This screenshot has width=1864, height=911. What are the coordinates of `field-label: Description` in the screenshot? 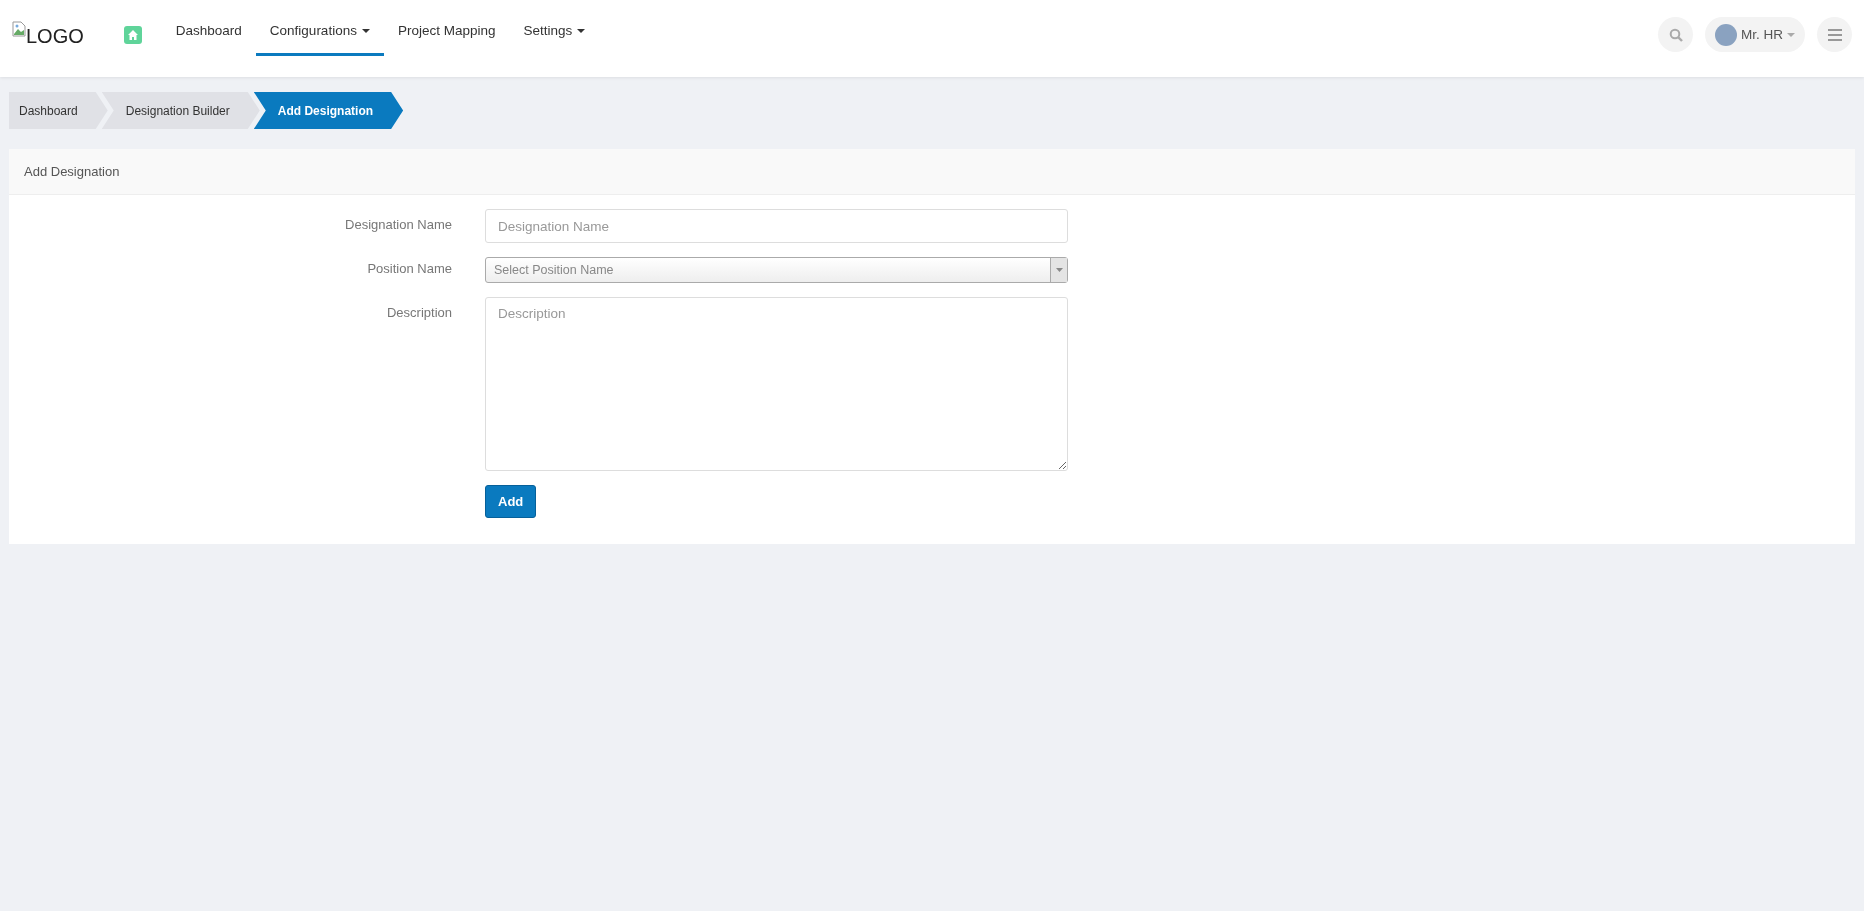 It's located at (418, 312).